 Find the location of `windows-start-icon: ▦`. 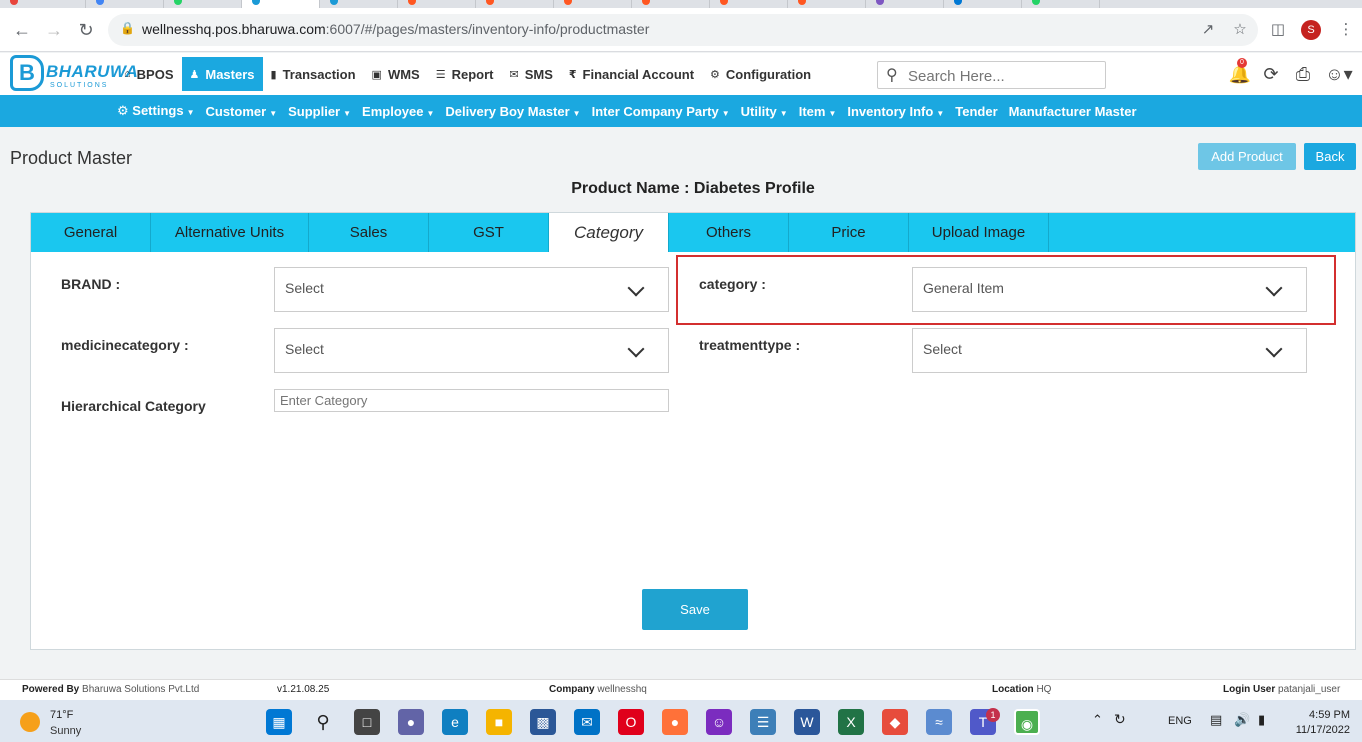

windows-start-icon: ▦ is located at coordinates (279, 722).